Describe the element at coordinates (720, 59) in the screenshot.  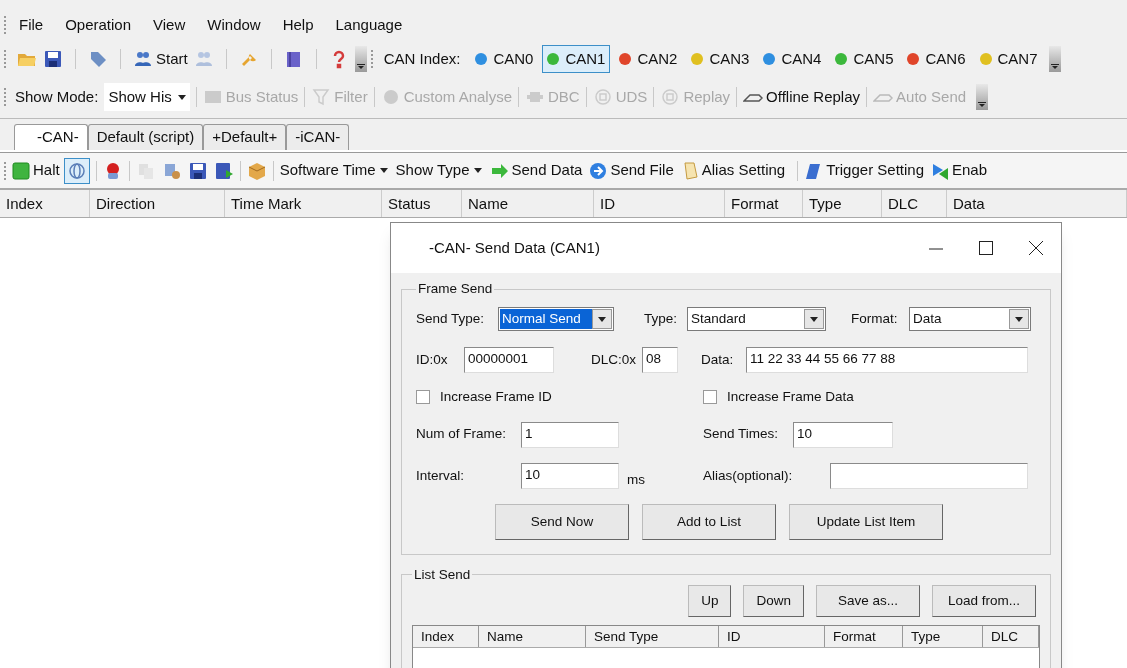
I see `channel-button: CAN3` at that location.